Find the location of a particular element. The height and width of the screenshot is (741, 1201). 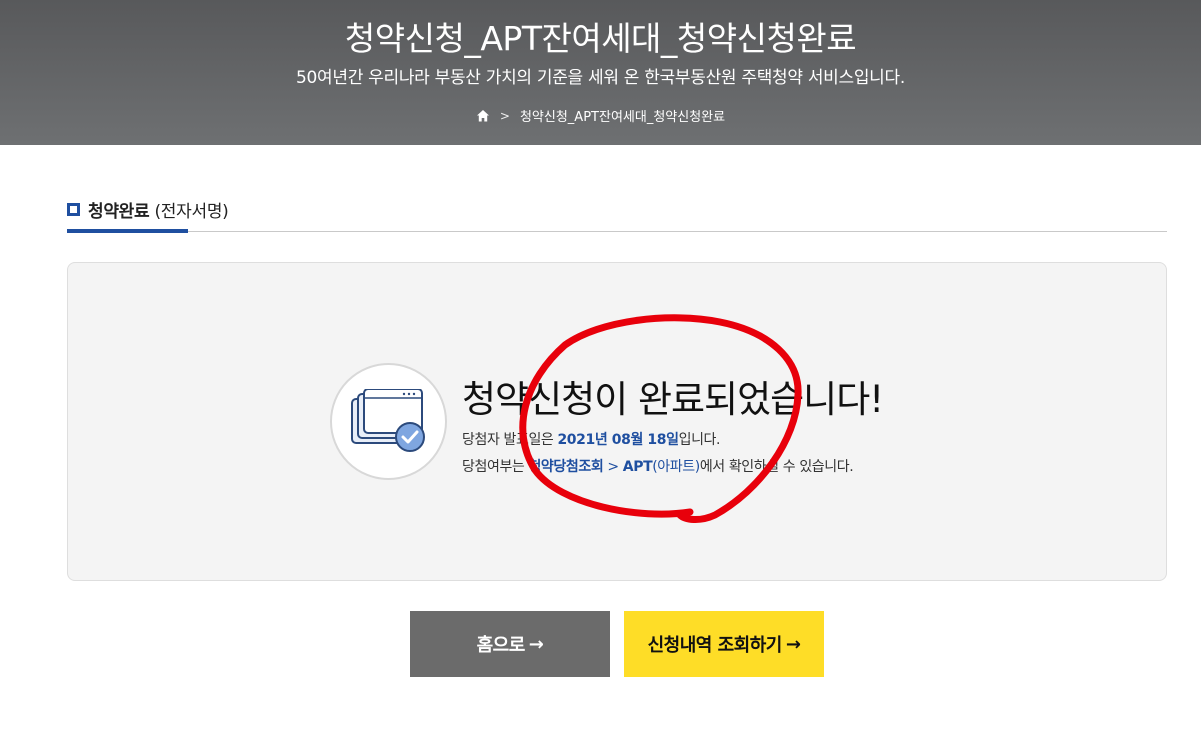

check-guide-text: 당첨여부는 청약당첨조회 > APT(아파트)에서 확인하실 수 있습니다. is located at coordinates (658, 467).